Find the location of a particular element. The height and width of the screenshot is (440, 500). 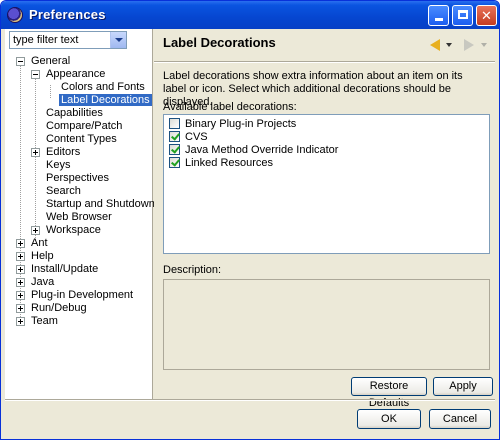

description-label: Description: is located at coordinates (192, 270).